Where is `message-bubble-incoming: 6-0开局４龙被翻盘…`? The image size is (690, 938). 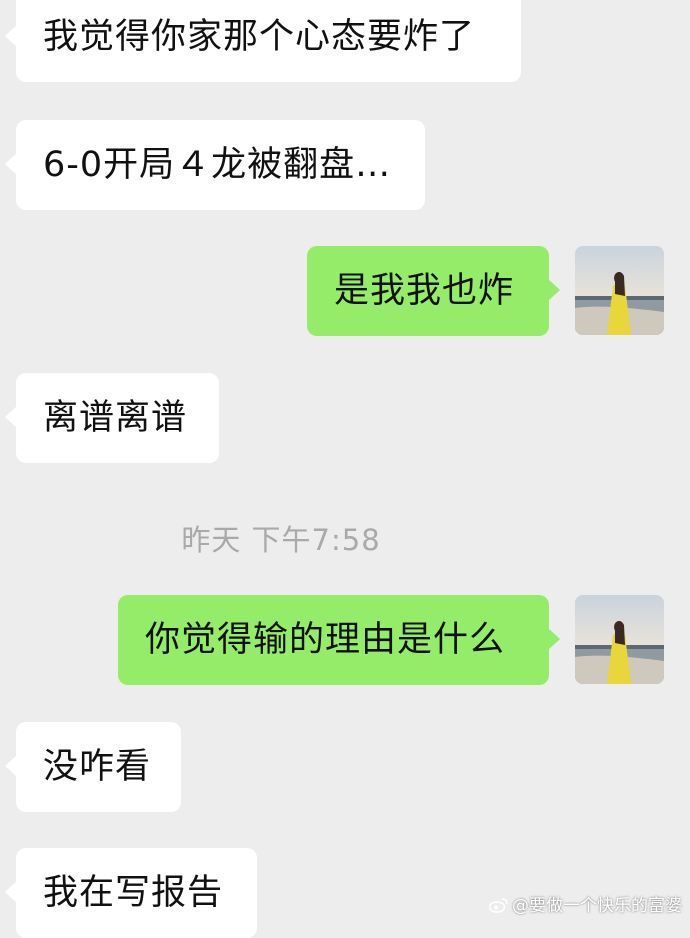 message-bubble-incoming: 6-0开局４龙被翻盘… is located at coordinates (215, 165).